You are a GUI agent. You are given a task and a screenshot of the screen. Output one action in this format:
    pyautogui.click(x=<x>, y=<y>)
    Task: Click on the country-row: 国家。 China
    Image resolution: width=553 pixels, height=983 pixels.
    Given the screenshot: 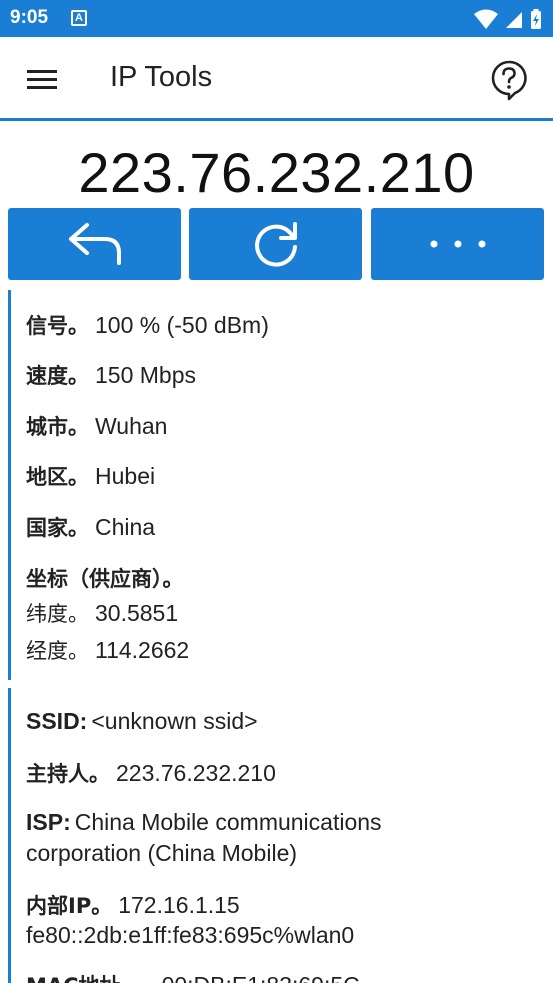 What is the action you would take?
    pyautogui.click(x=90, y=527)
    